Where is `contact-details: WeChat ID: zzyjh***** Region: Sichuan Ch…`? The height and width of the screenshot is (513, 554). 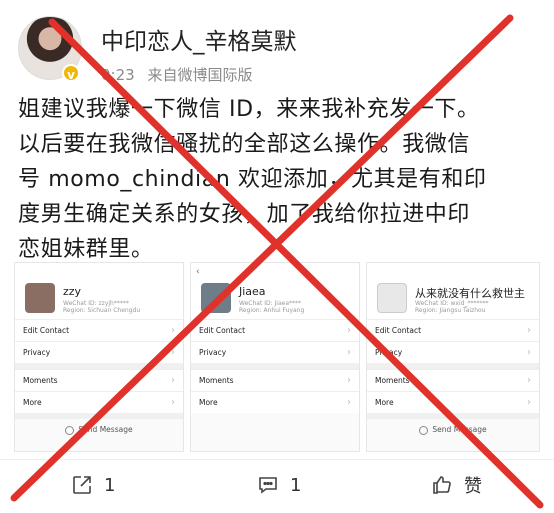 contact-details: WeChat ID: zzyjh***** Region: Sichuan Ch… is located at coordinates (101, 307).